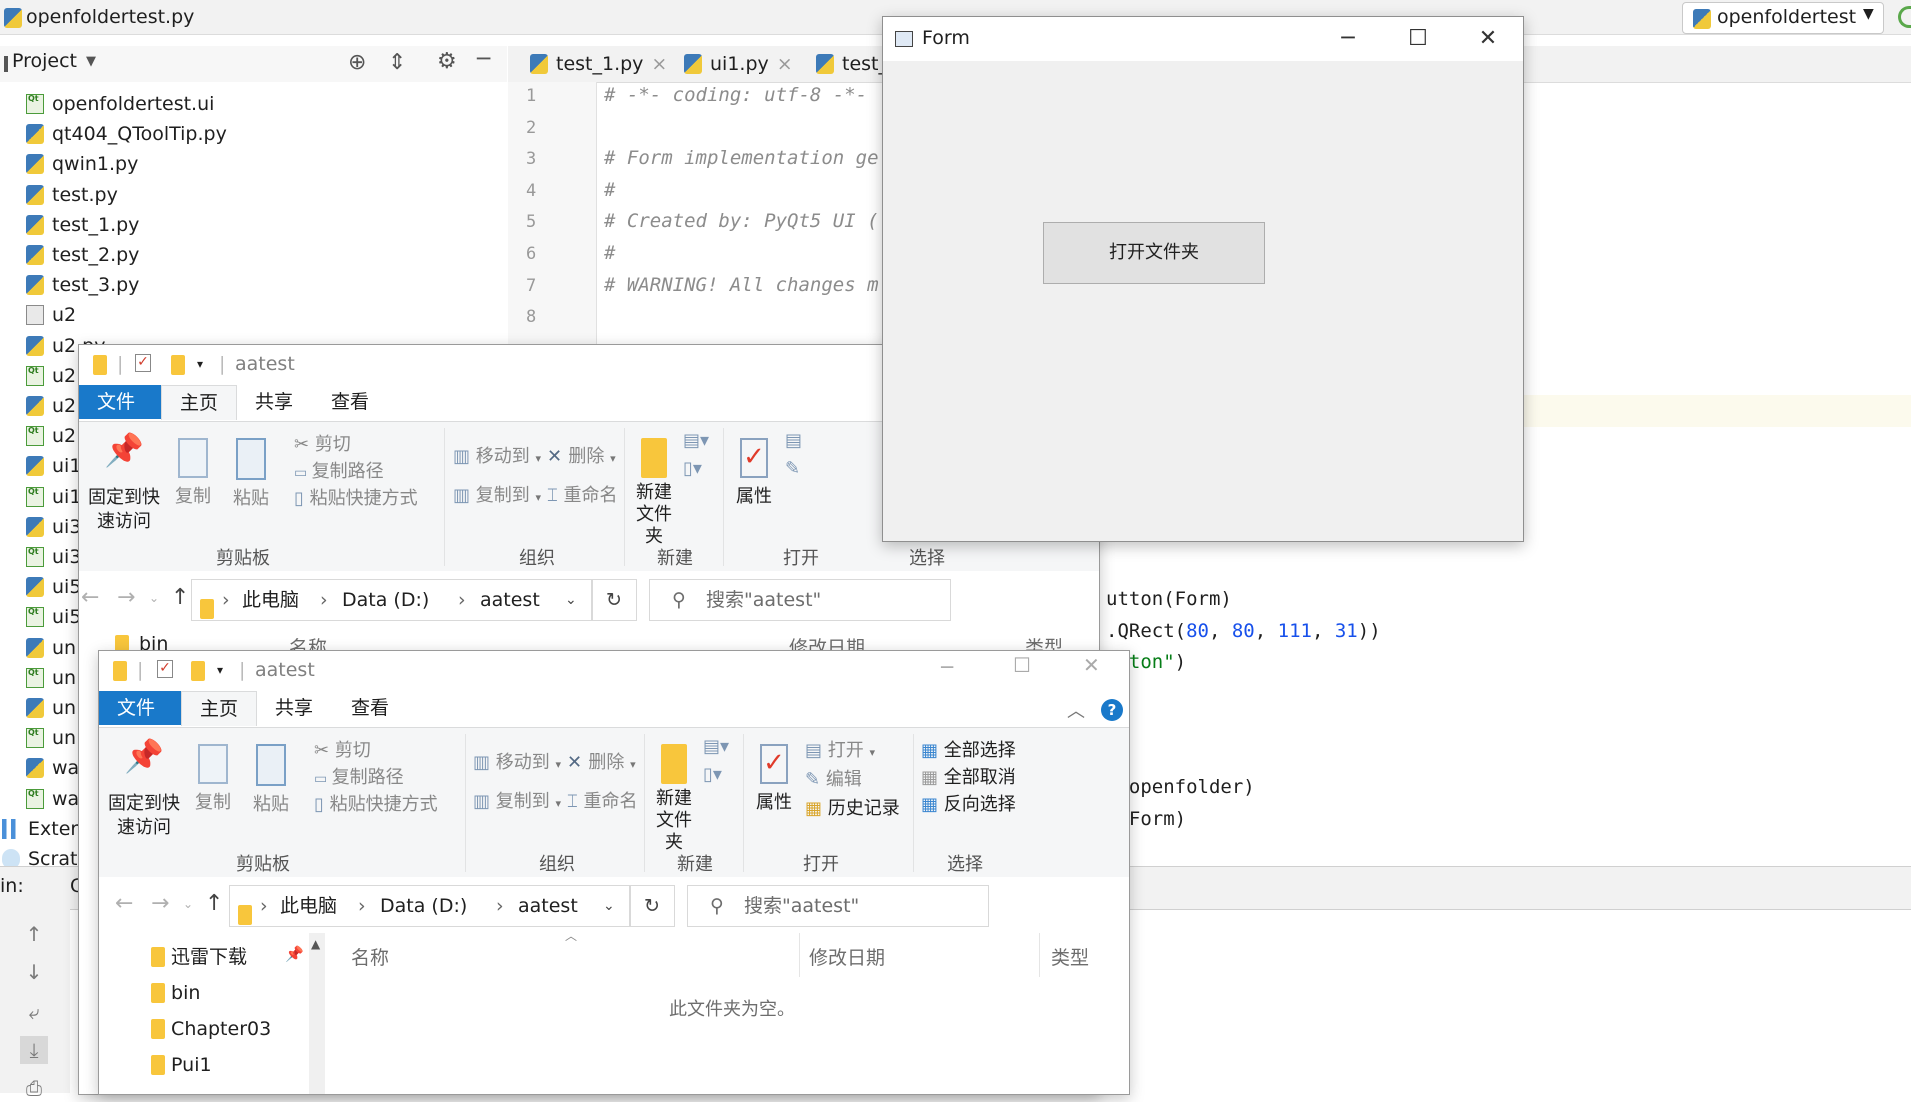  Describe the element at coordinates (82, 285) in the screenshot. I see `tree-item: test_3.py` at that location.